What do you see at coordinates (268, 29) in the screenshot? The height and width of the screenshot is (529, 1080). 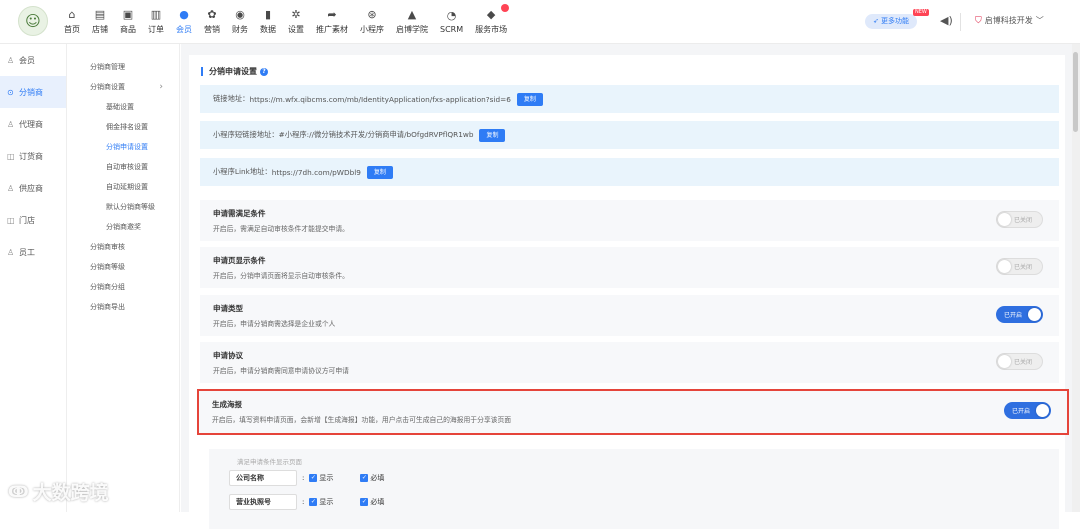 I see `nav-label: 数据` at bounding box center [268, 29].